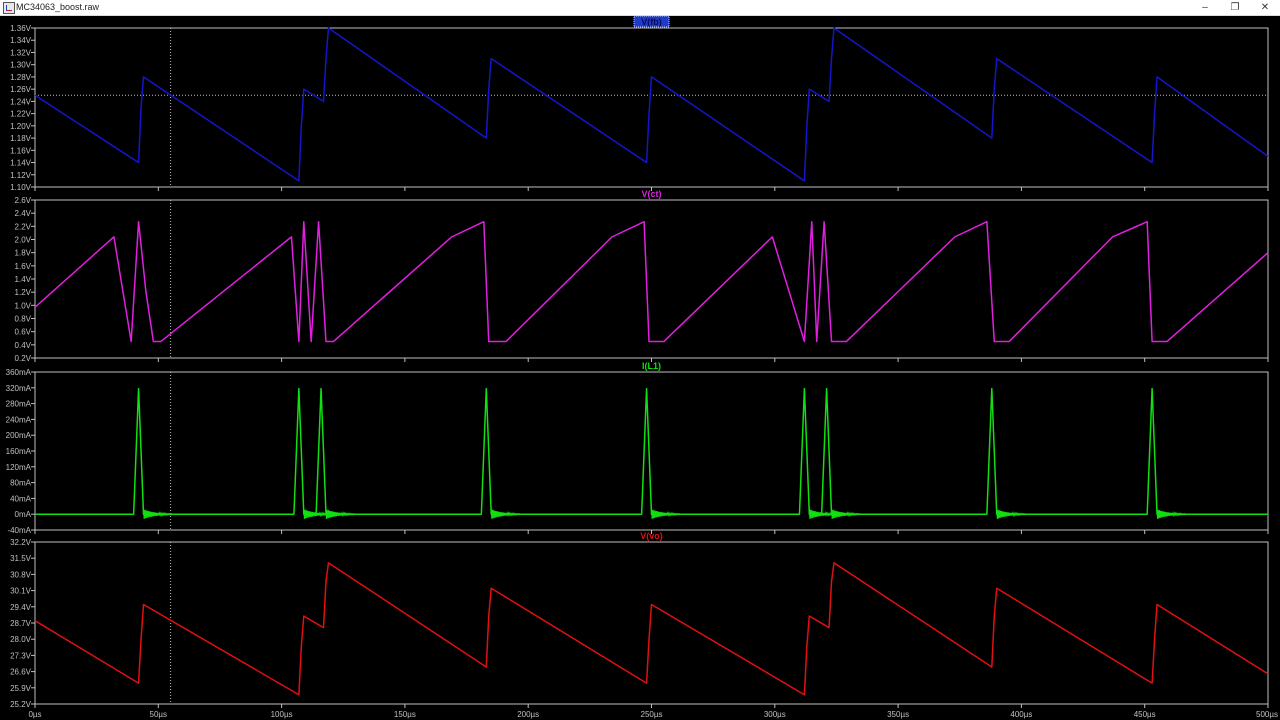 The height and width of the screenshot is (720, 1280). I want to click on x-tick-label: 150µs, so click(405, 714).